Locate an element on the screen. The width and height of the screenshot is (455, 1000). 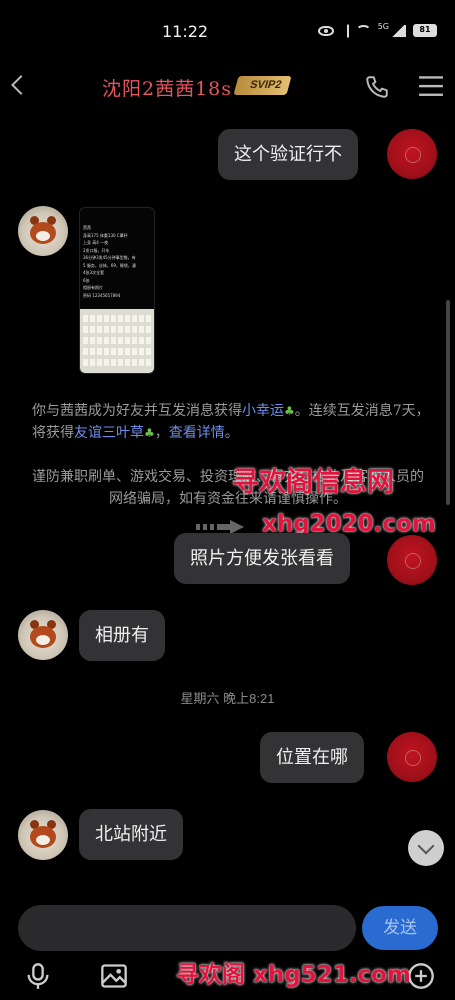
hamburger-icon is located at coordinates (431, 86).